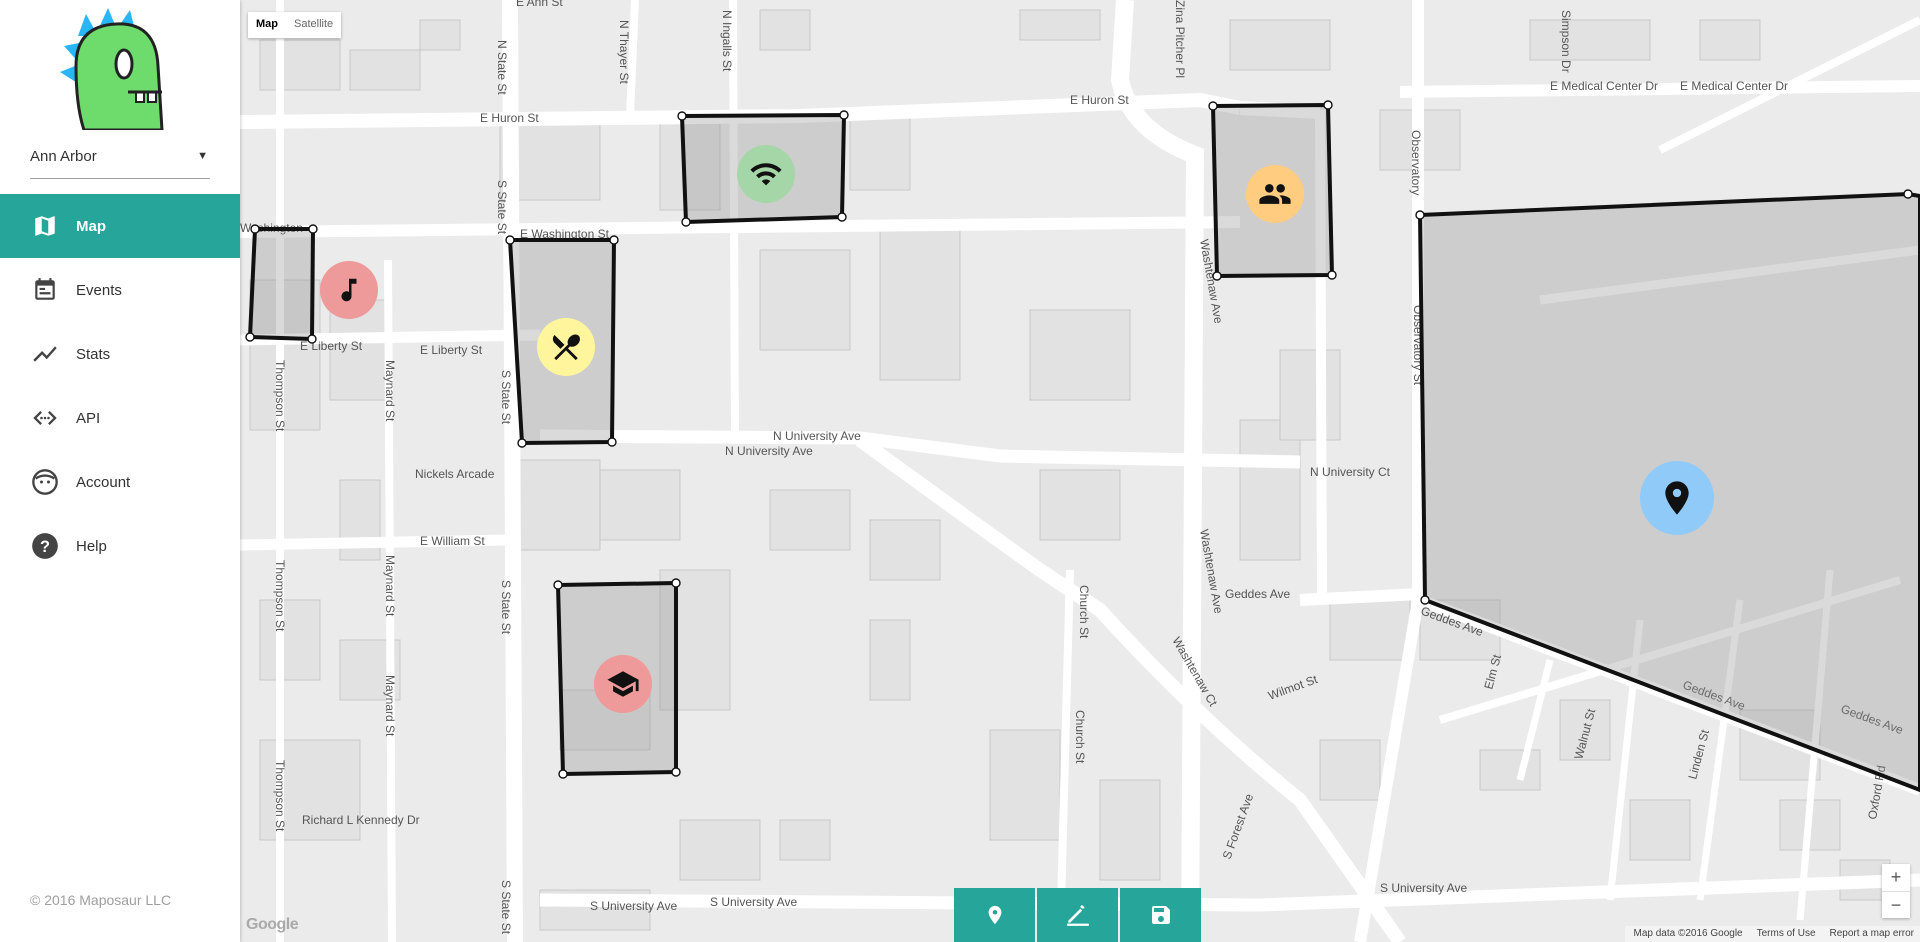 The image size is (1920, 942). Describe the element at coordinates (101, 900) in the screenshot. I see `copyright-text: © 2016 Maposaur LLC` at that location.